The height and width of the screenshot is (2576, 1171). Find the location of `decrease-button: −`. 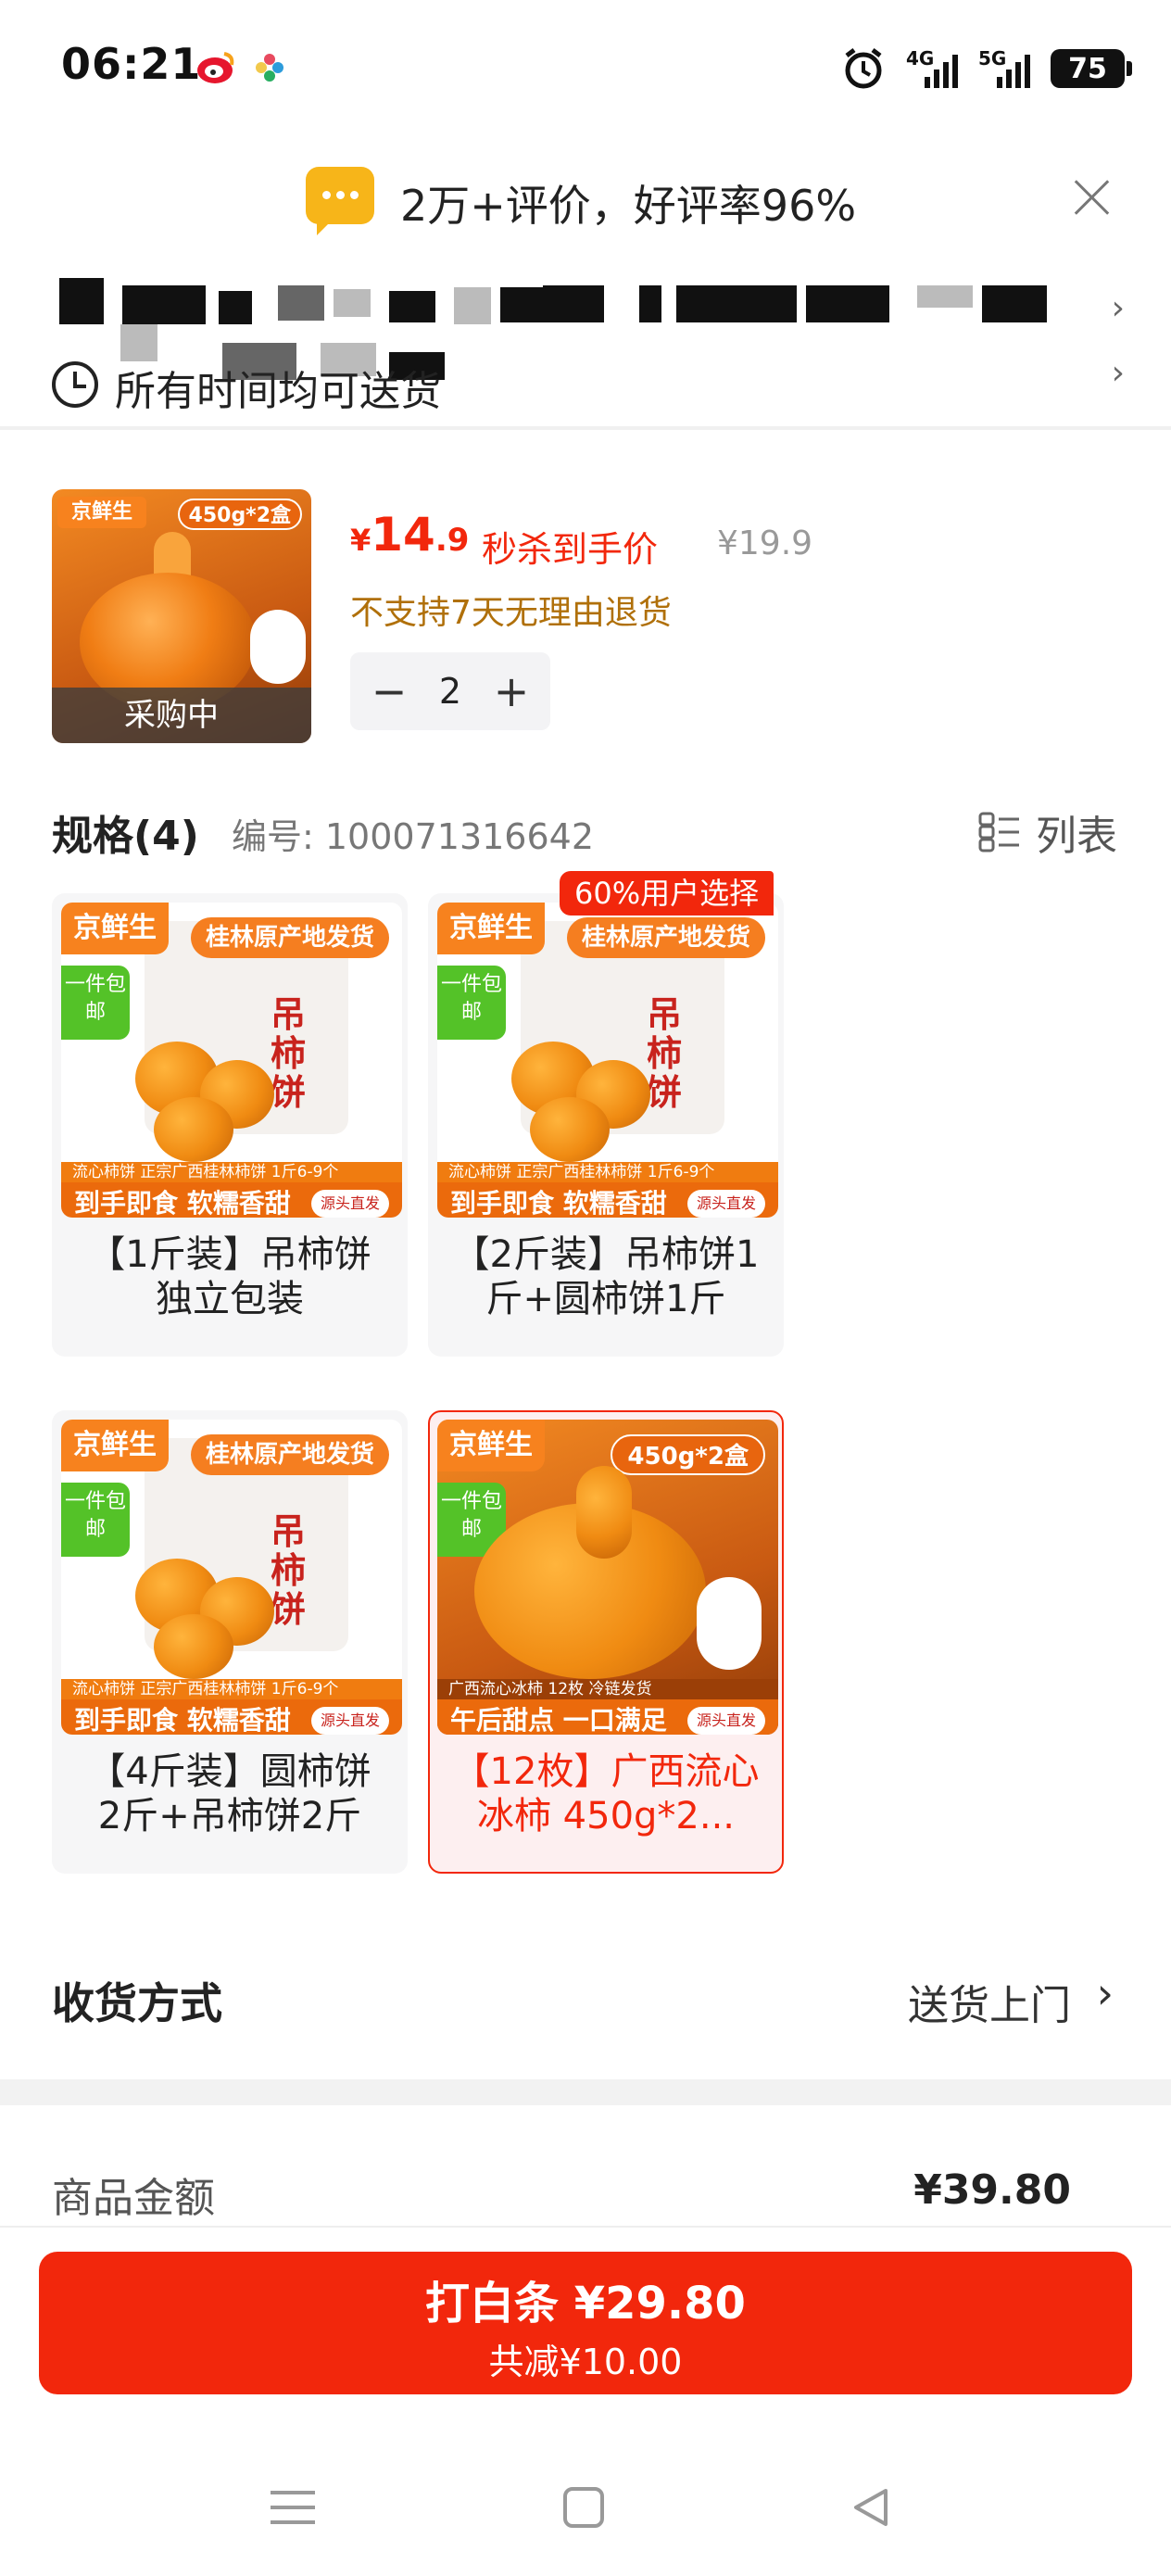

decrease-button: − is located at coordinates (389, 691).